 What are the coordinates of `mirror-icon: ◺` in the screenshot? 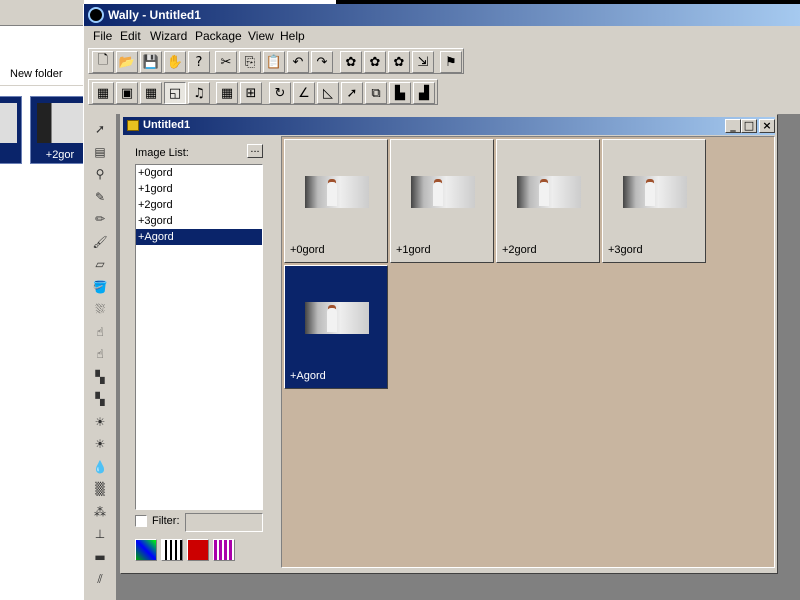 It's located at (328, 93).